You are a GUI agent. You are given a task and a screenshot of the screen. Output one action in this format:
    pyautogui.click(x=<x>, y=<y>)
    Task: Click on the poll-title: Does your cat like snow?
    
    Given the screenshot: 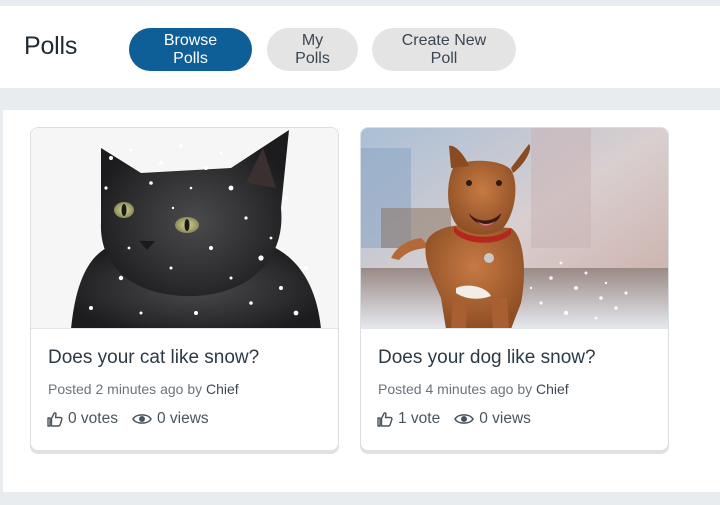 What is the action you would take?
    pyautogui.click(x=153, y=358)
    